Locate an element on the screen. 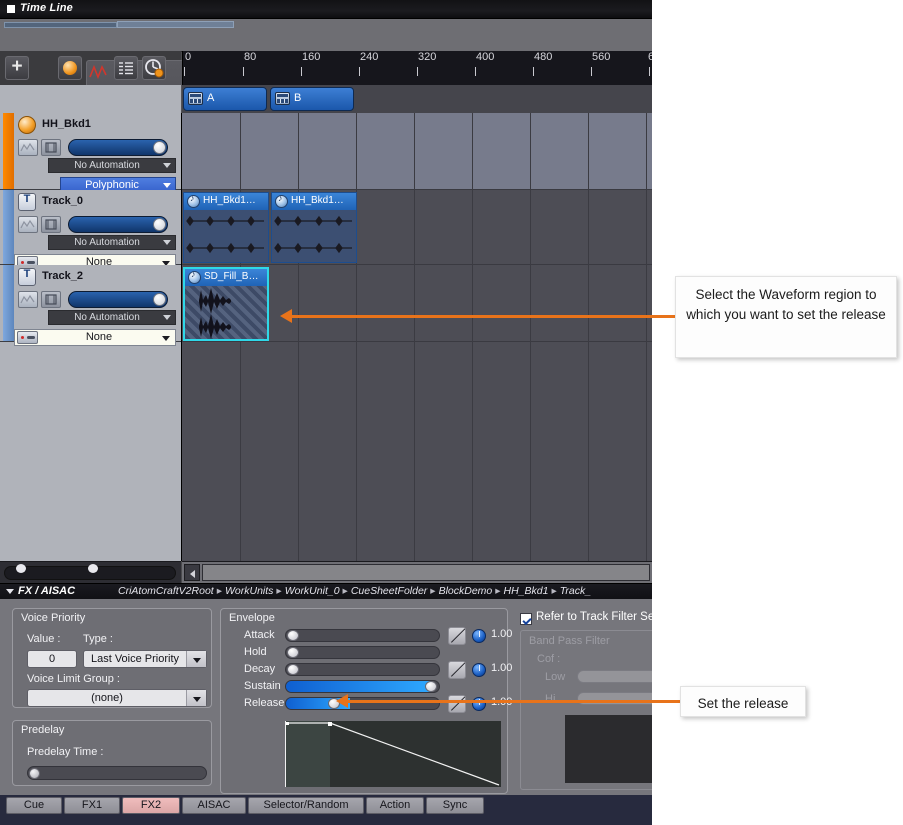 This screenshot has height=825, width=903. timeline-lane-hh-bkd1 is located at coordinates (417, 151).